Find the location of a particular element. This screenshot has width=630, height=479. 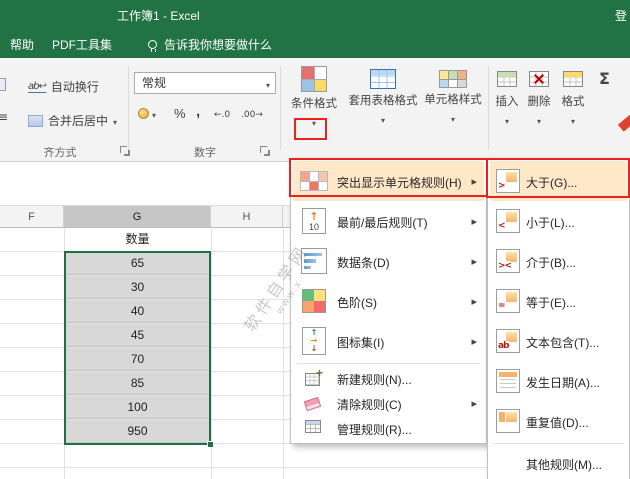

merge-center-button: 合并后居中 is located at coordinates (72, 120).